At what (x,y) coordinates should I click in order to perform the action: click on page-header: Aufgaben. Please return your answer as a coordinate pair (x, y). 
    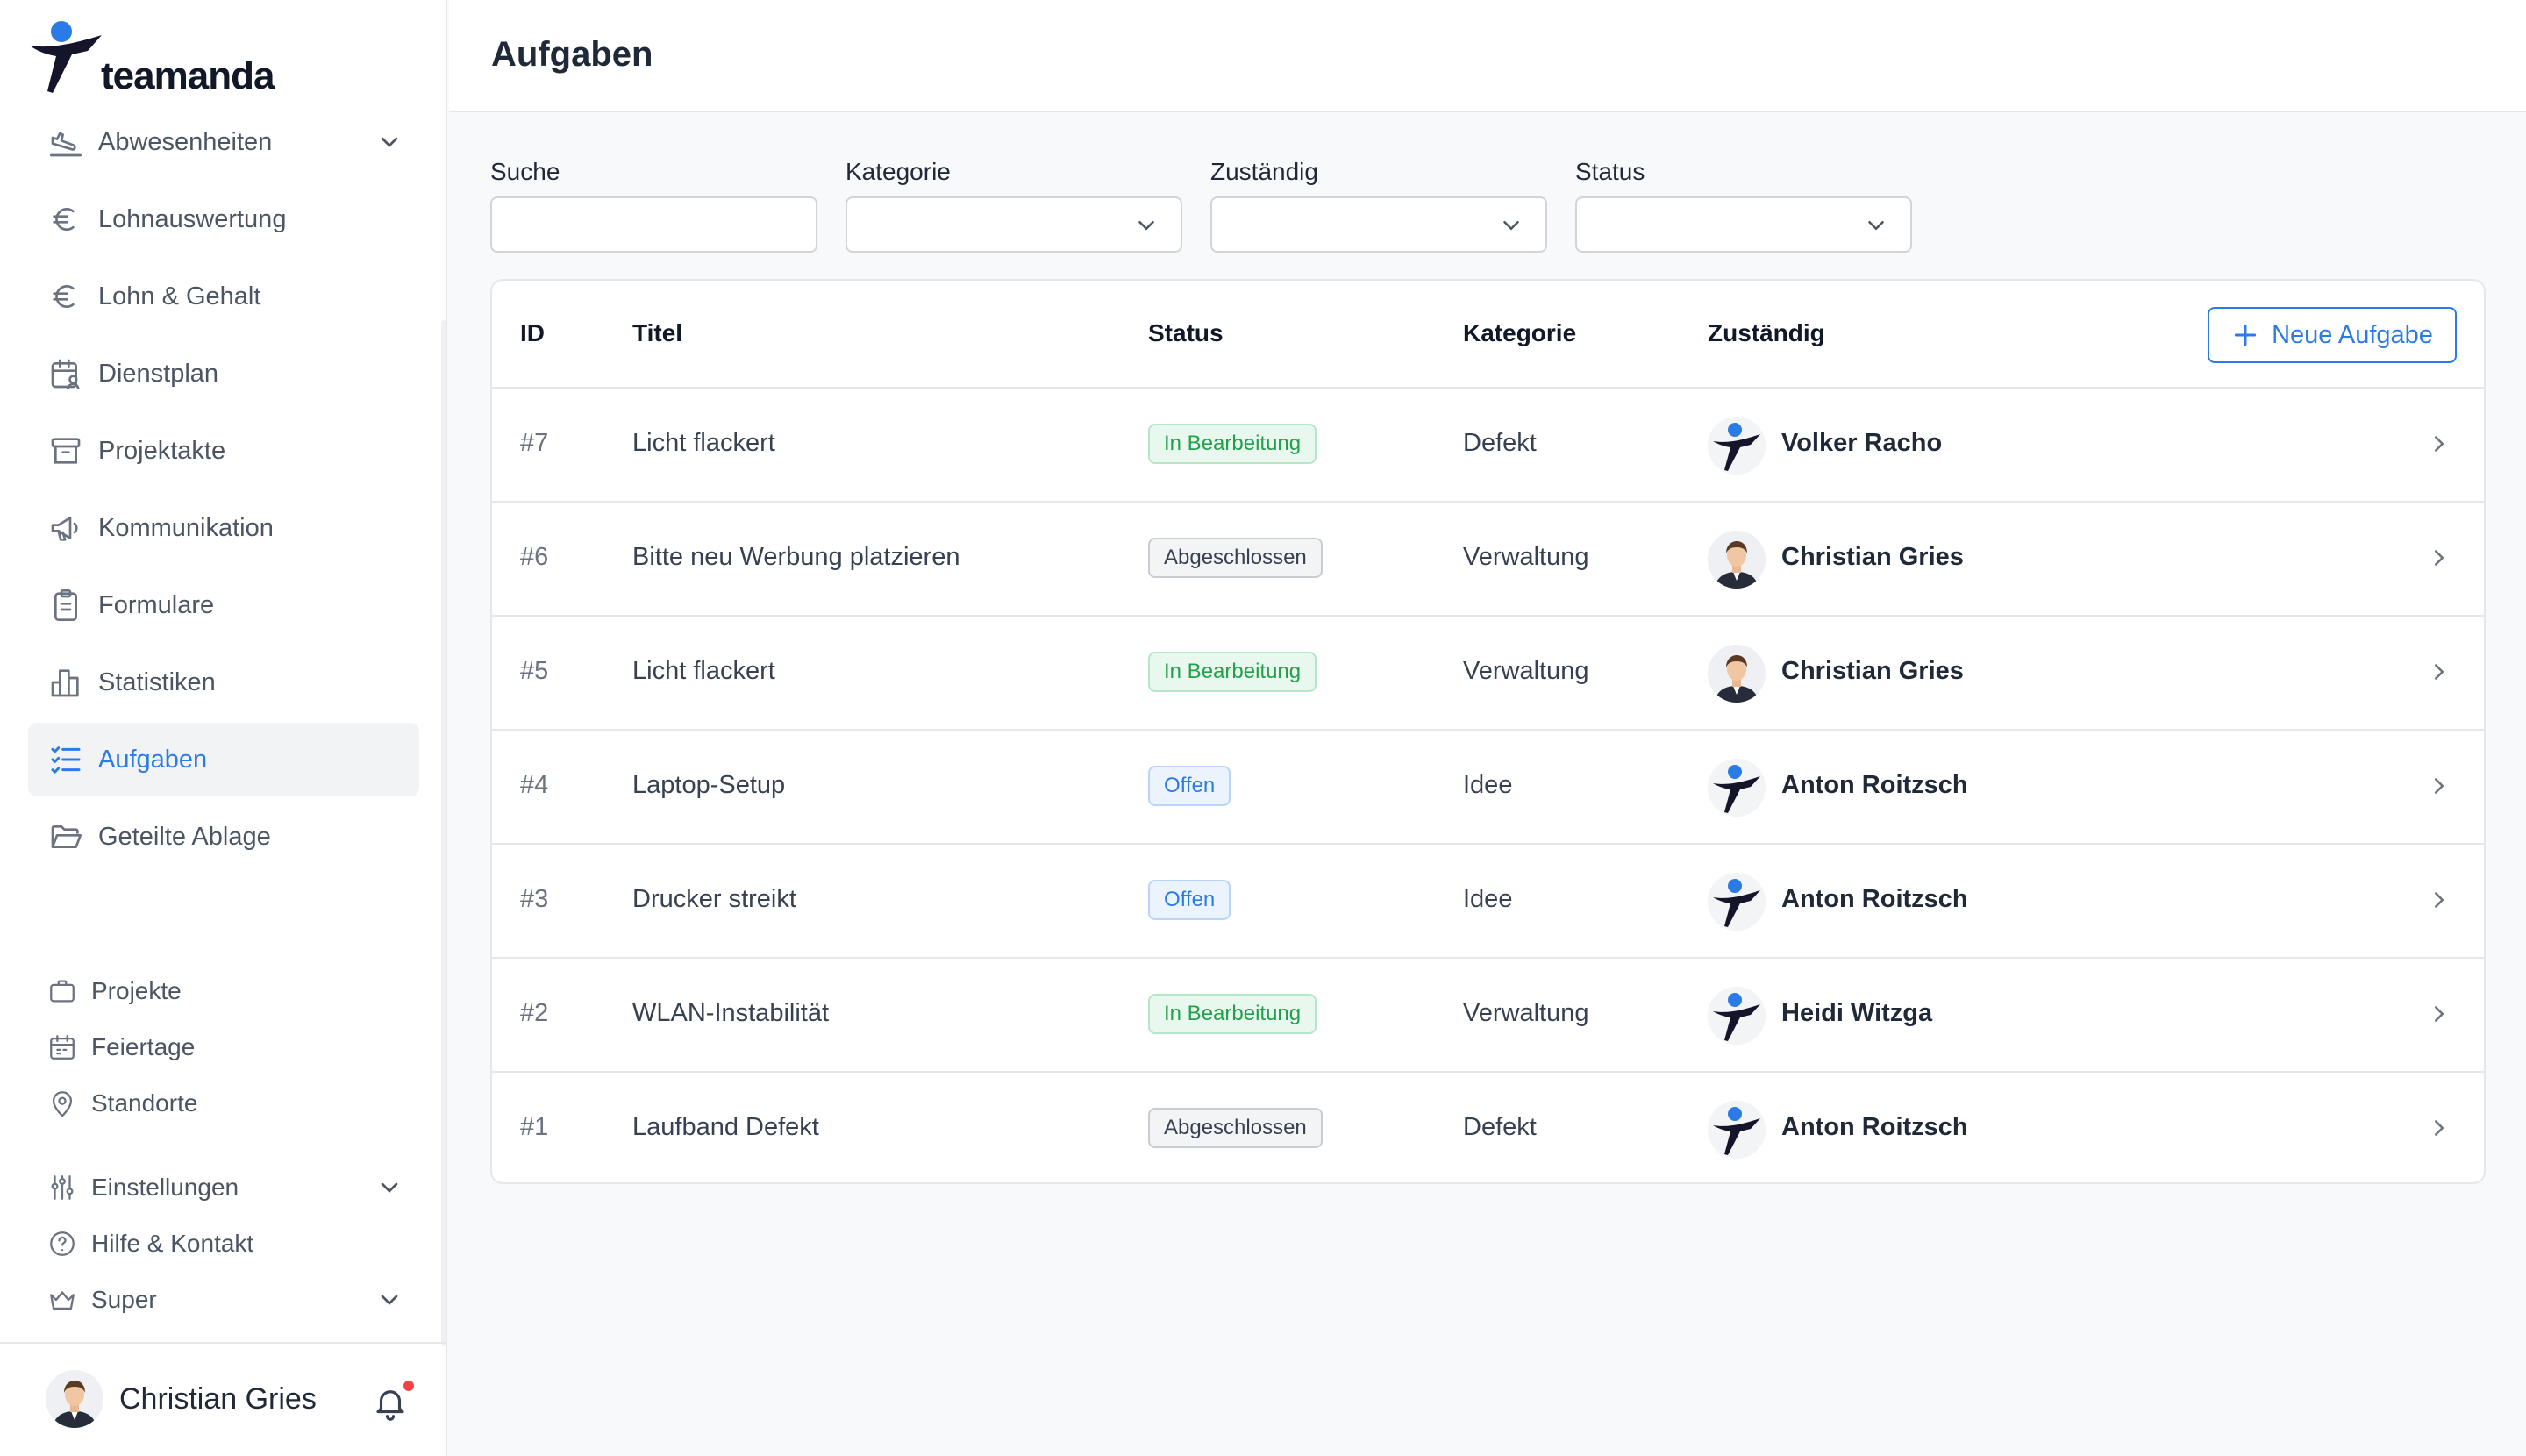
    Looking at the image, I should click on (1487, 56).